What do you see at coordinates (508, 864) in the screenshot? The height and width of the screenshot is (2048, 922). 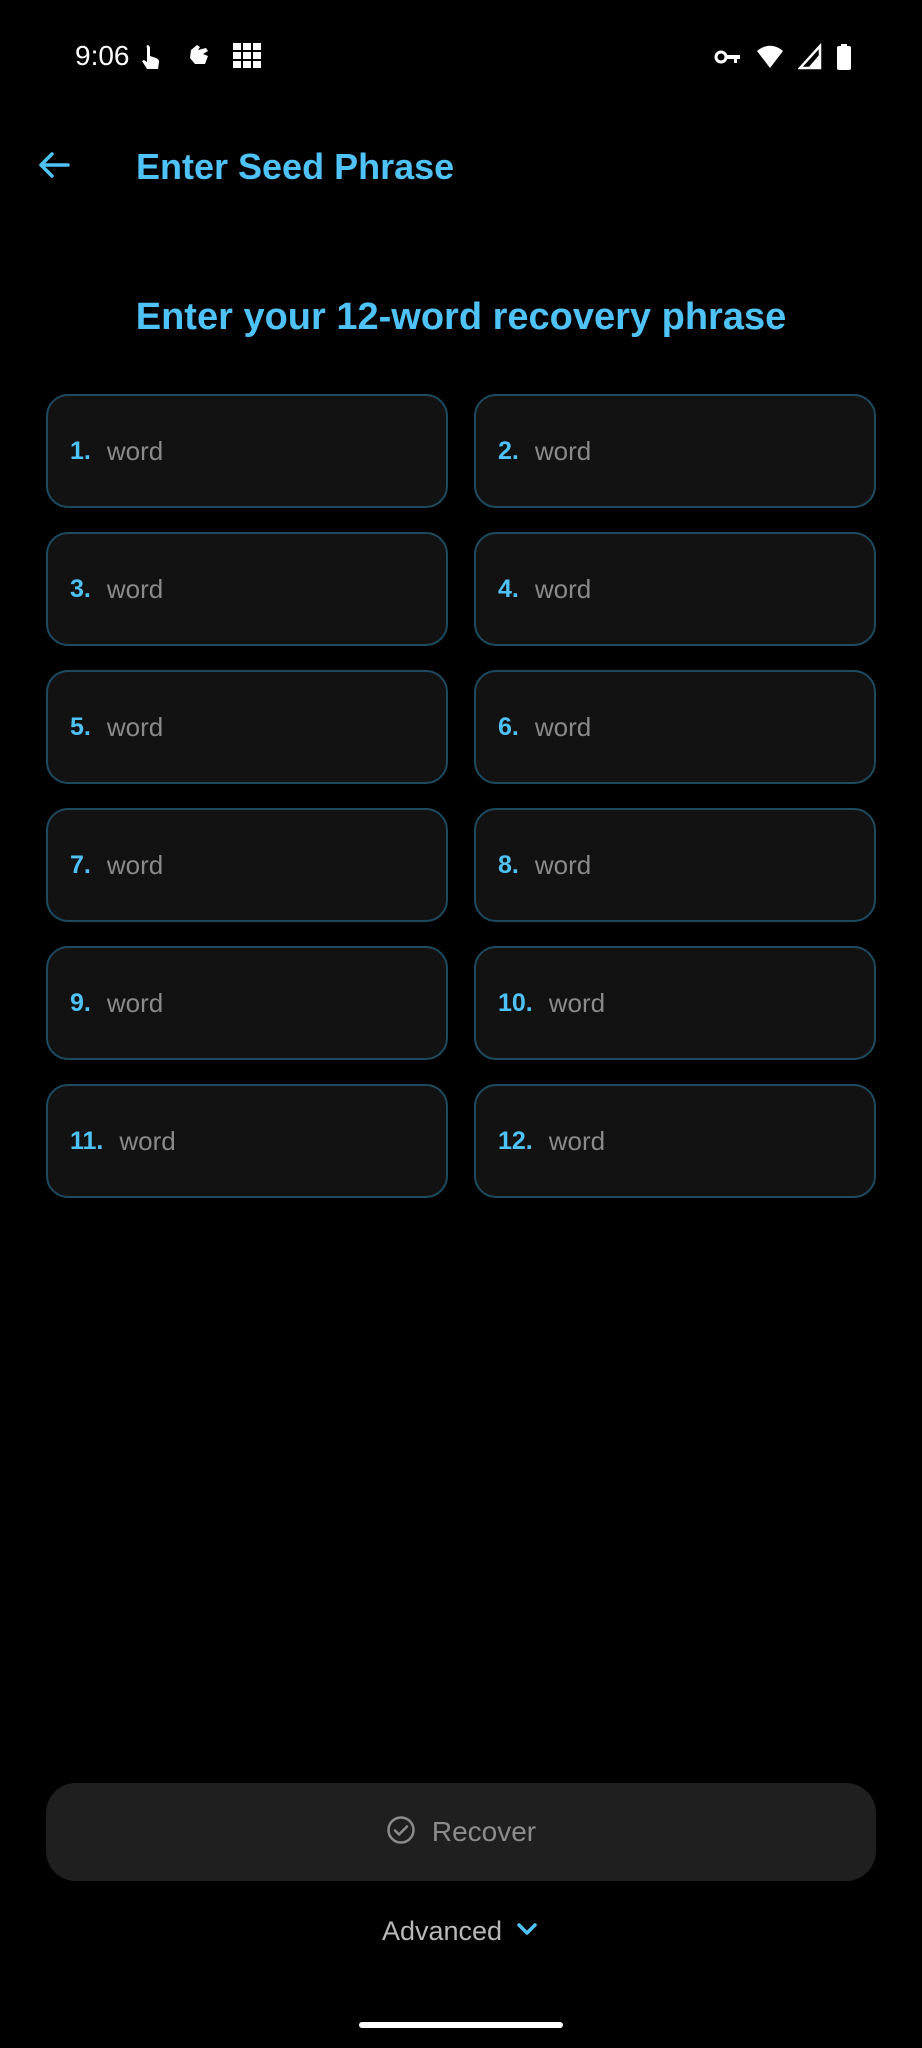 I see `word-number: 8.` at bounding box center [508, 864].